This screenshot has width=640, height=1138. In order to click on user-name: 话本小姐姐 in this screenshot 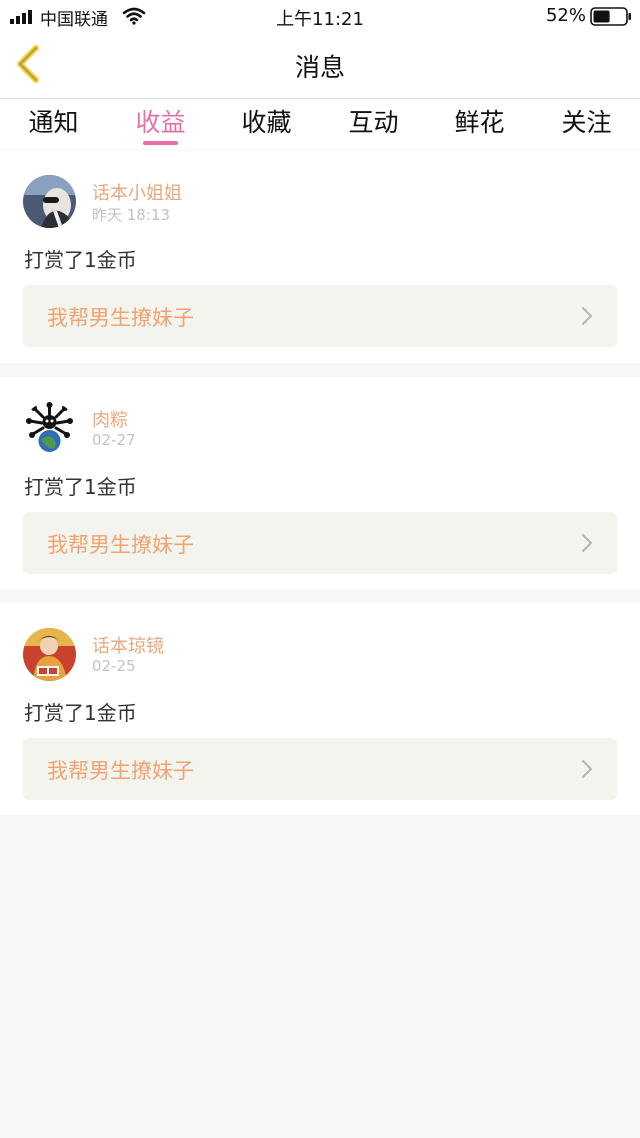, I will do `click(137, 192)`.